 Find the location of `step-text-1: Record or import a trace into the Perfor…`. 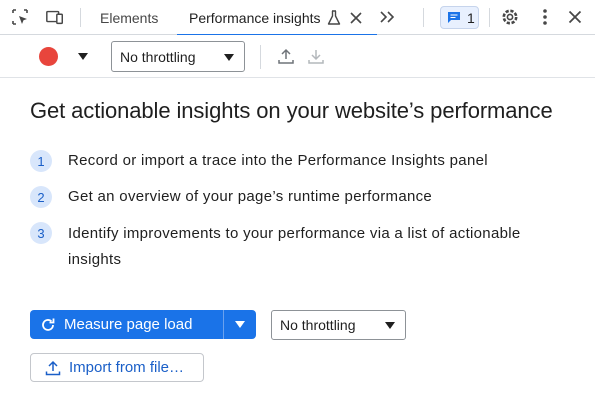

step-text-1: Record or import a trace into the Perfor… is located at coordinates (278, 160).